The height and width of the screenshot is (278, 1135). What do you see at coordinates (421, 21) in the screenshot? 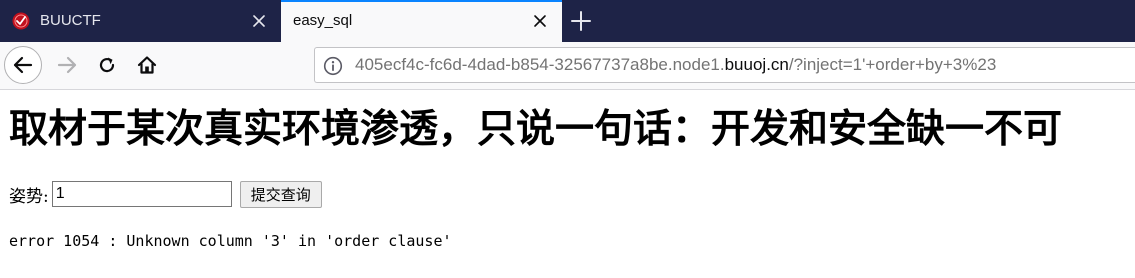
I see `tab-easy-sql: easy_sql` at bounding box center [421, 21].